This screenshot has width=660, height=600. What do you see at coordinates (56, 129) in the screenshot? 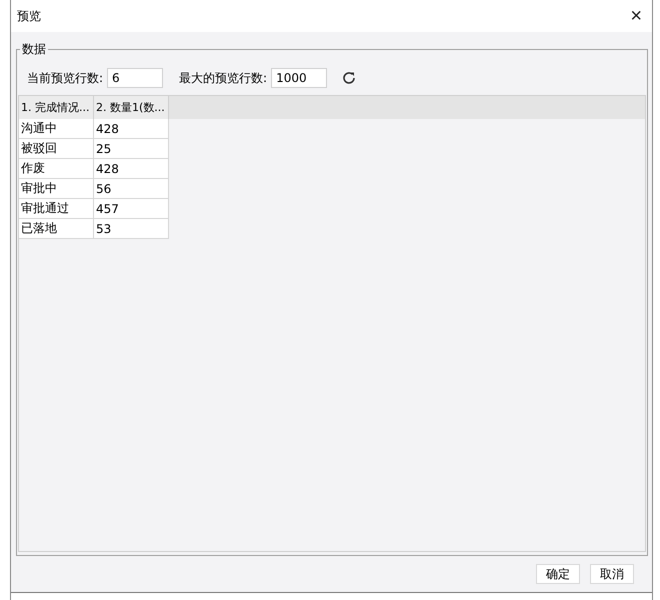
I see `table-cell: 沟通中` at bounding box center [56, 129].